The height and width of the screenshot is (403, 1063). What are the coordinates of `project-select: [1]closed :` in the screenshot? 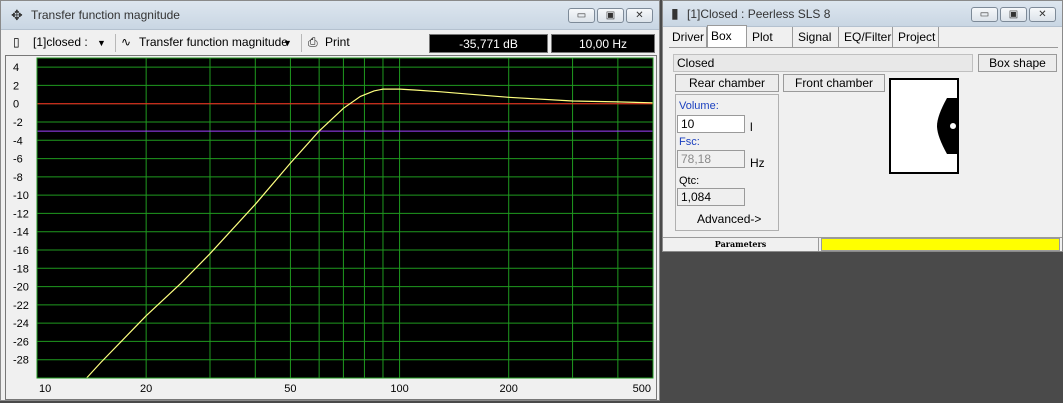 It's located at (60, 42).